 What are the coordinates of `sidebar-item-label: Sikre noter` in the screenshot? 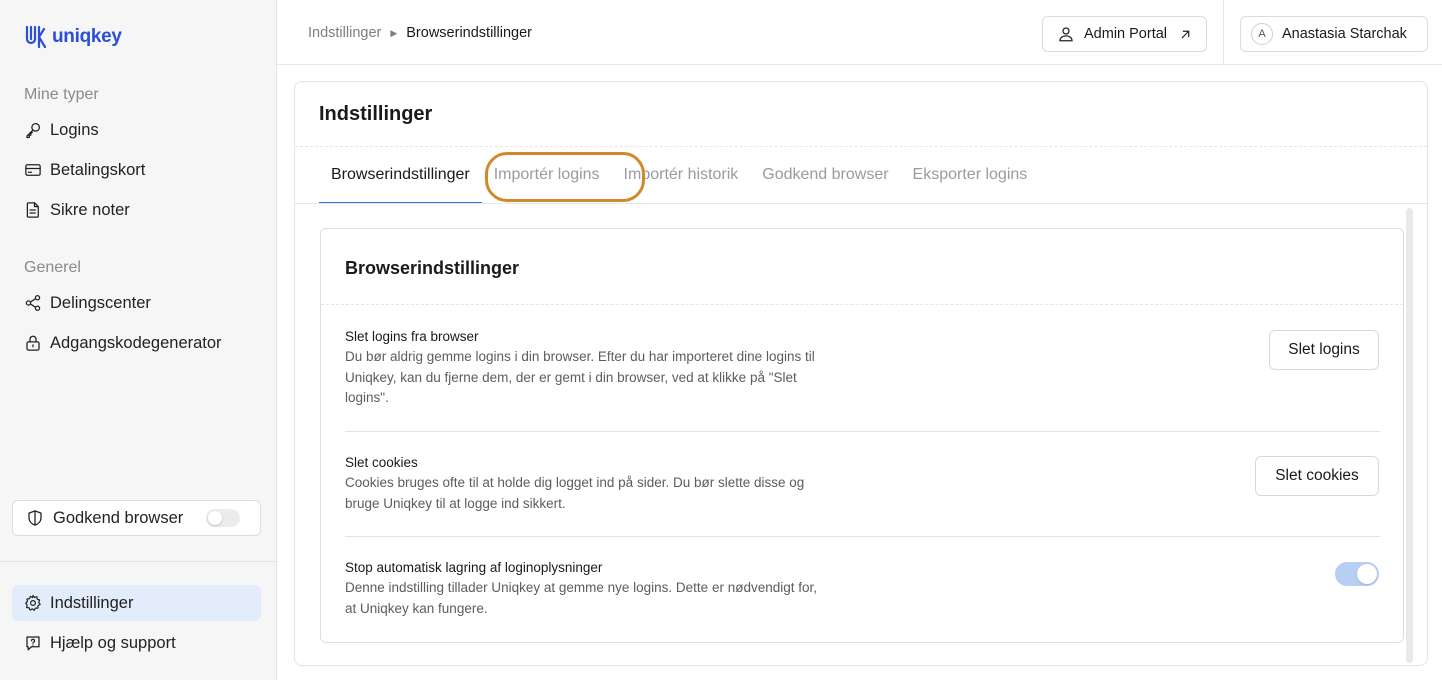 It's located at (90, 209).